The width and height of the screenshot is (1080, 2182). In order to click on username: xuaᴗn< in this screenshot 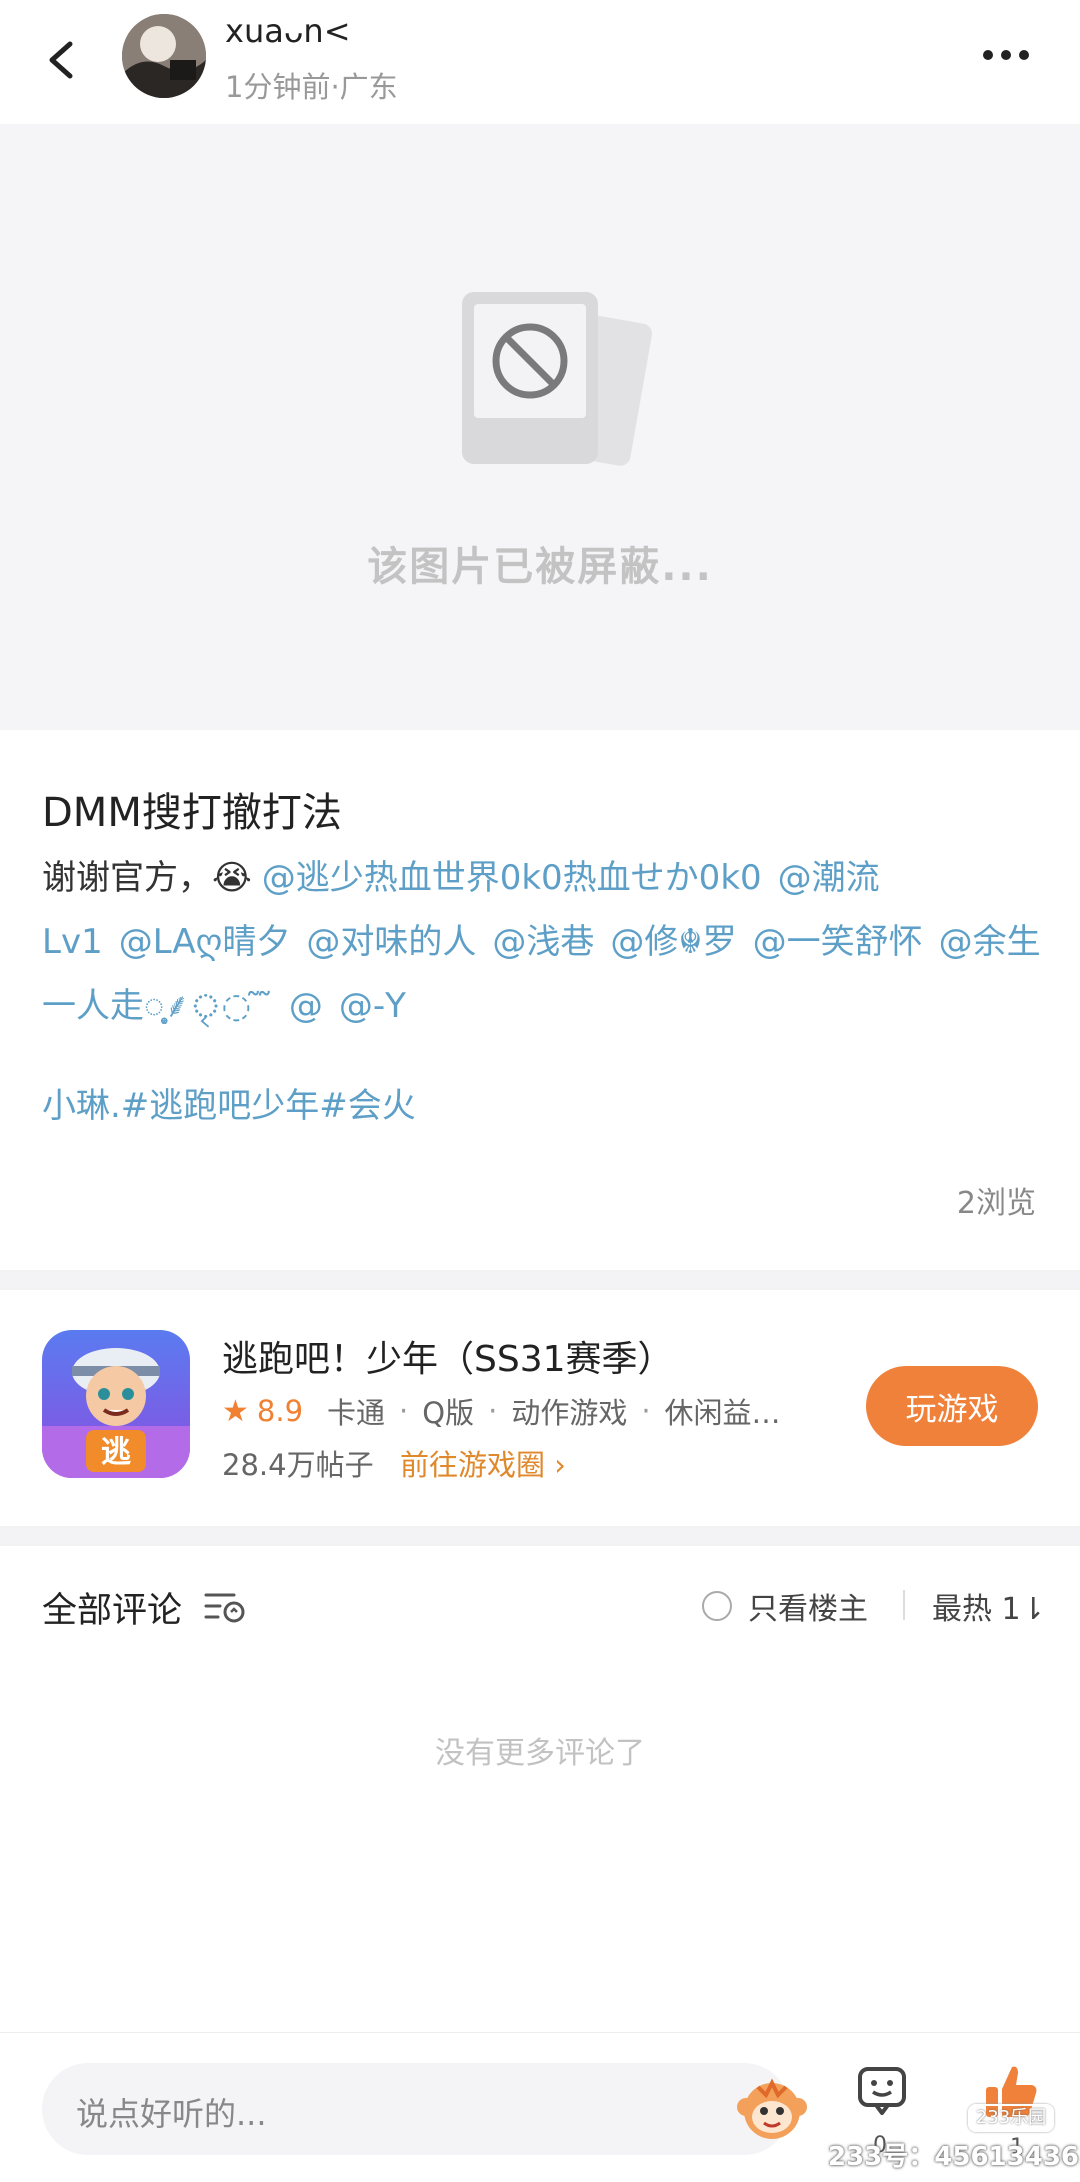, I will do `click(288, 31)`.